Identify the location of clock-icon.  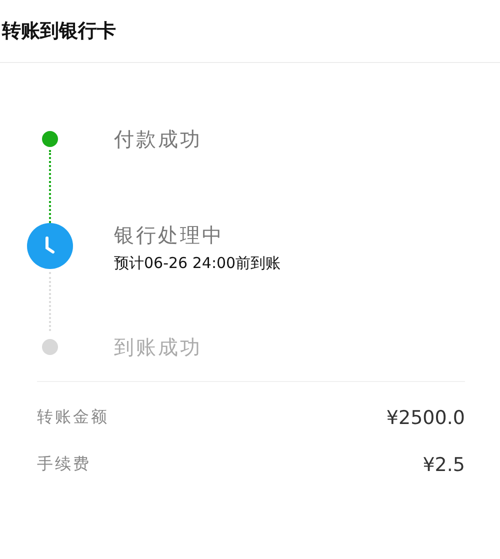
(50, 246).